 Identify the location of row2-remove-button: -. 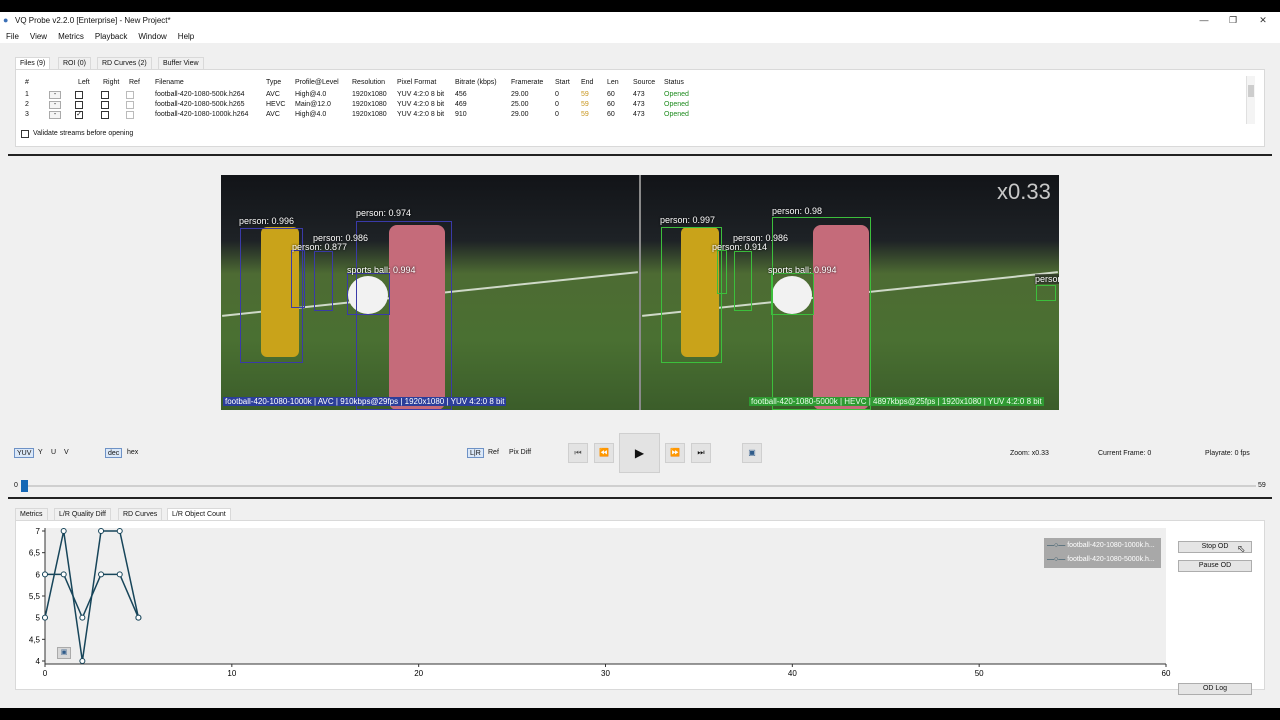
(55, 105).